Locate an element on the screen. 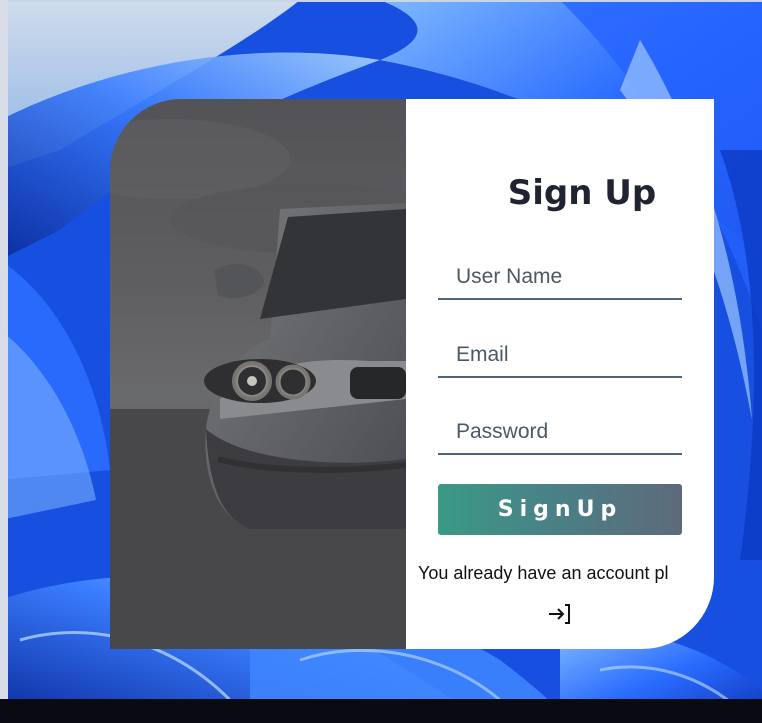 This screenshot has height=723, width=762. username-input is located at coordinates (560, 278).